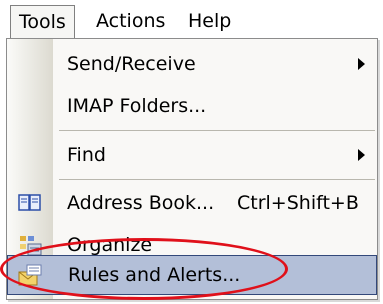 The height and width of the screenshot is (304, 383). I want to click on menu-tools: Tools, so click(42, 21).